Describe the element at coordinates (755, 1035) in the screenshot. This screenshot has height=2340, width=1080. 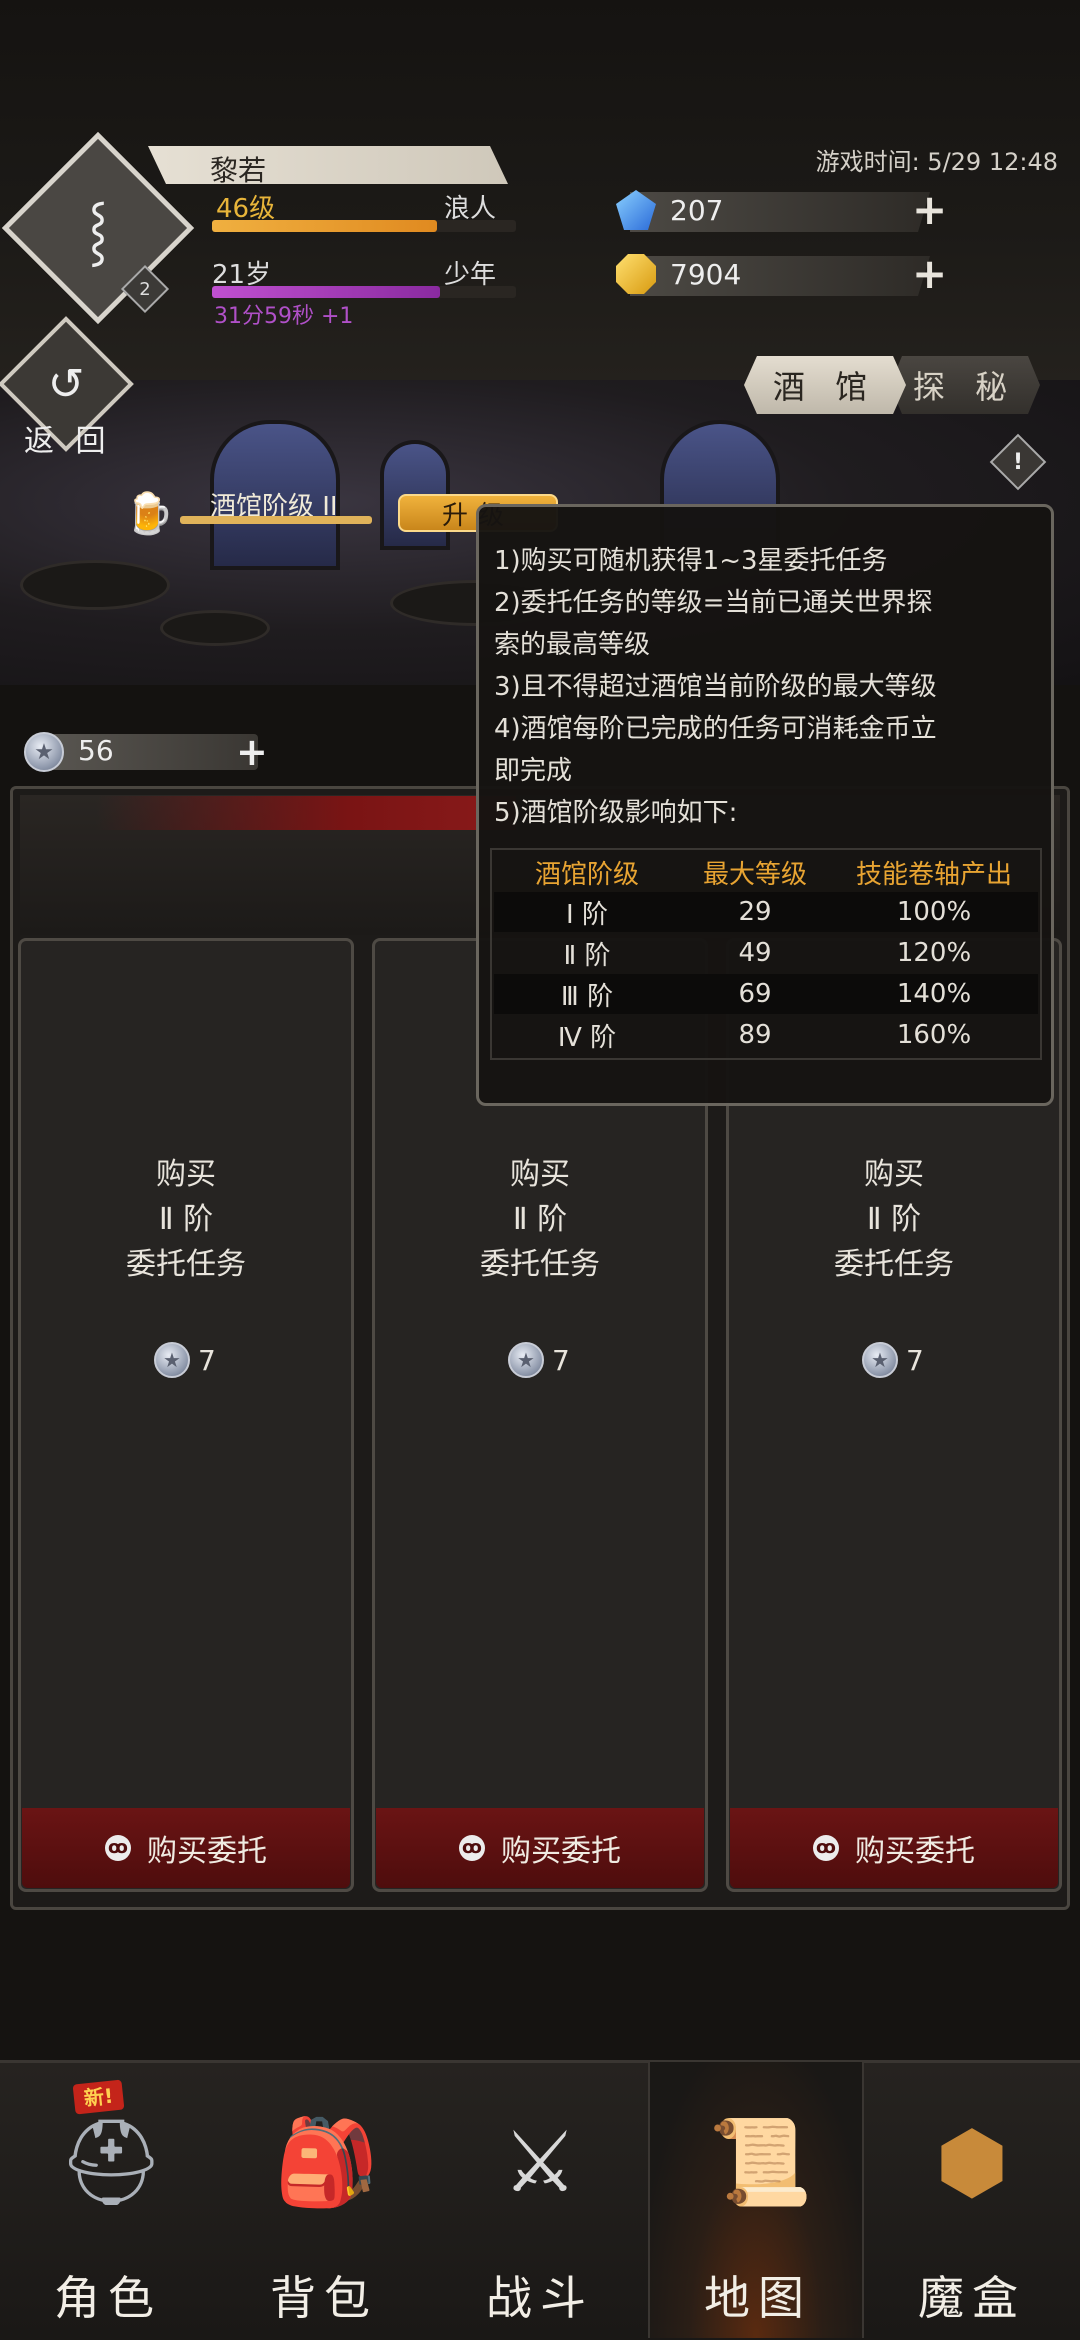
I see `table-cell: 89` at that location.